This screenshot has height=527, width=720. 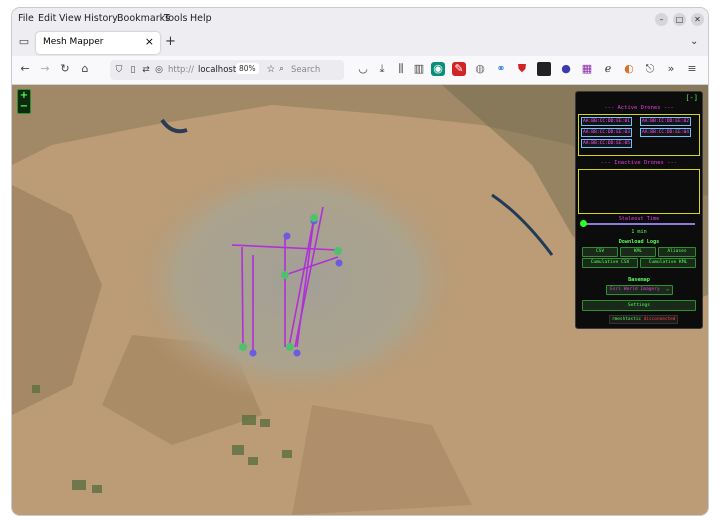 What do you see at coordinates (175, 18) in the screenshot?
I see `menu-tools: Tools` at bounding box center [175, 18].